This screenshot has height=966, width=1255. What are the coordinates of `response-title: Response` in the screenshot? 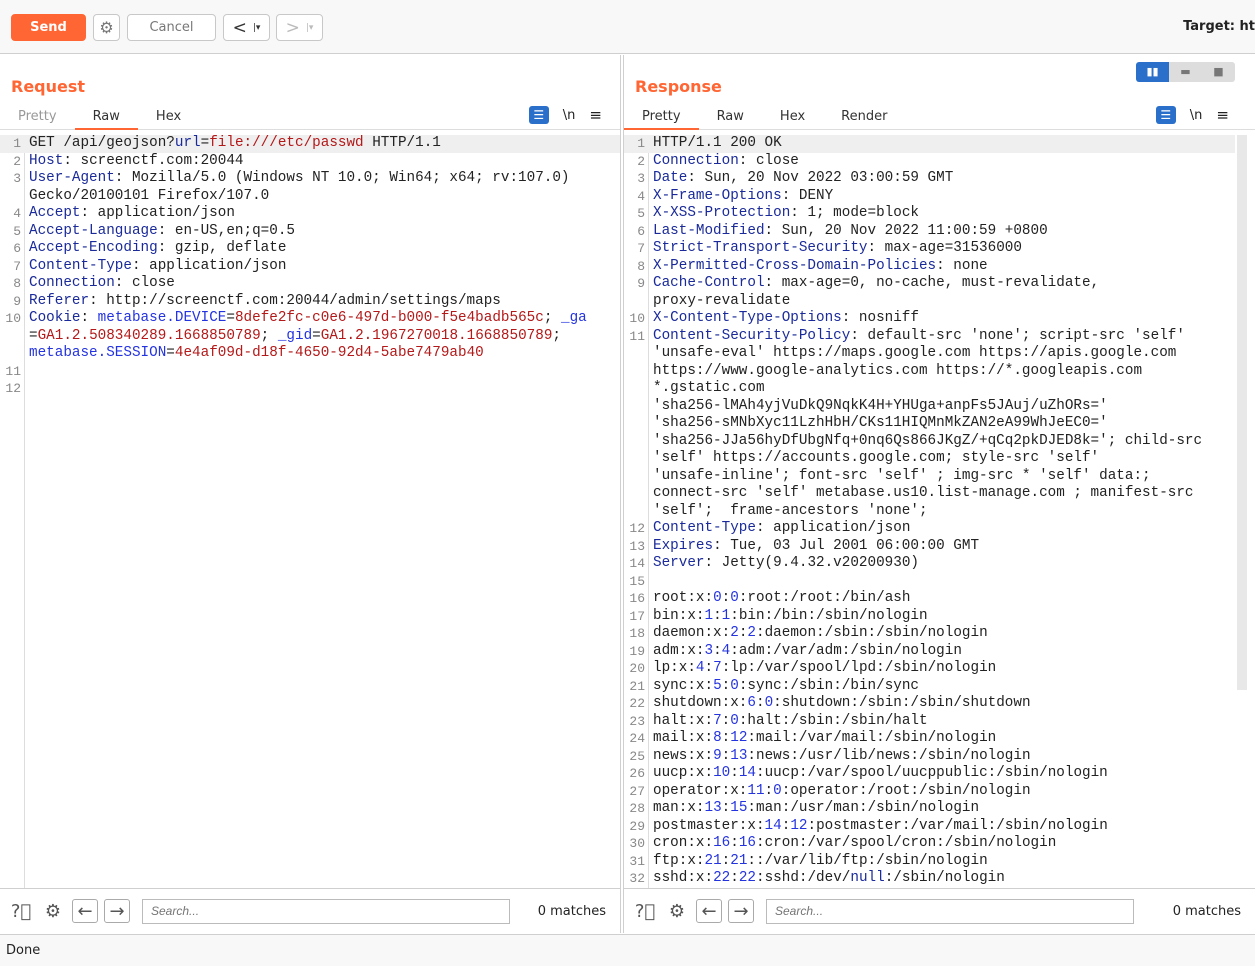 It's located at (678, 86).